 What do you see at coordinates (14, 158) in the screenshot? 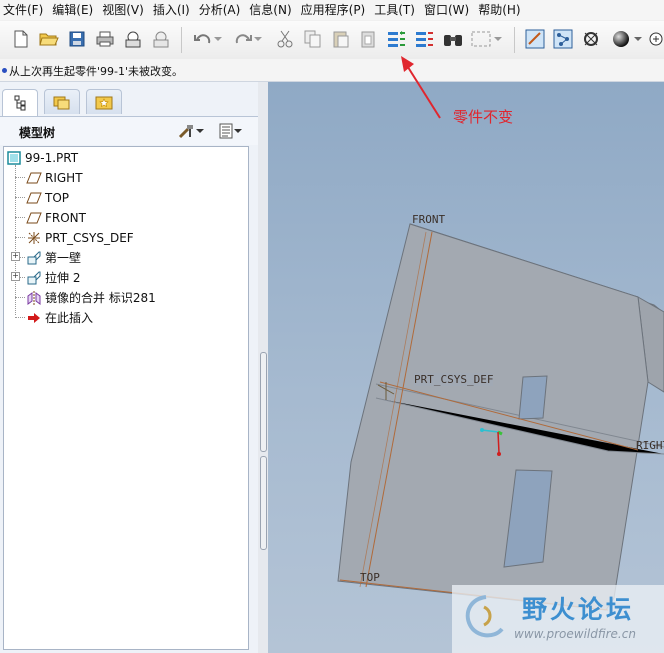
I see `part-icon` at bounding box center [14, 158].